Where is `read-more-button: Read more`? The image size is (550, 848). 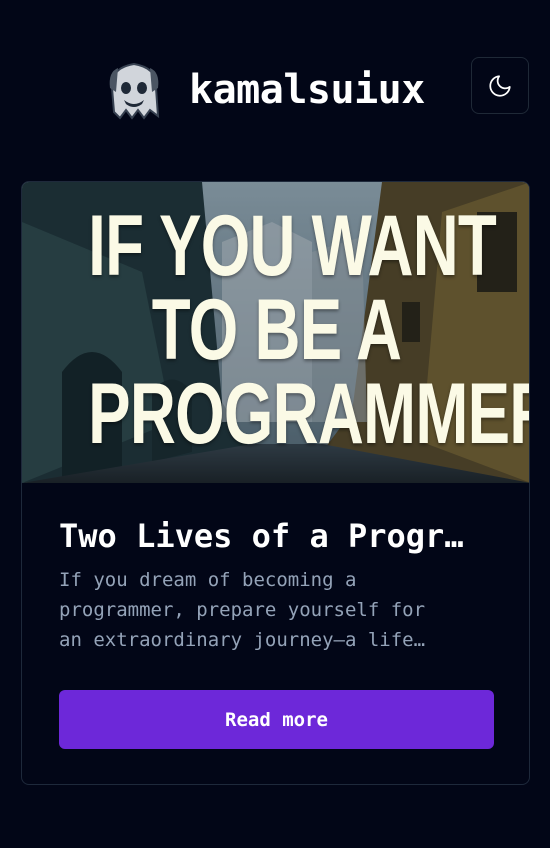 read-more-button: Read more is located at coordinates (276, 719).